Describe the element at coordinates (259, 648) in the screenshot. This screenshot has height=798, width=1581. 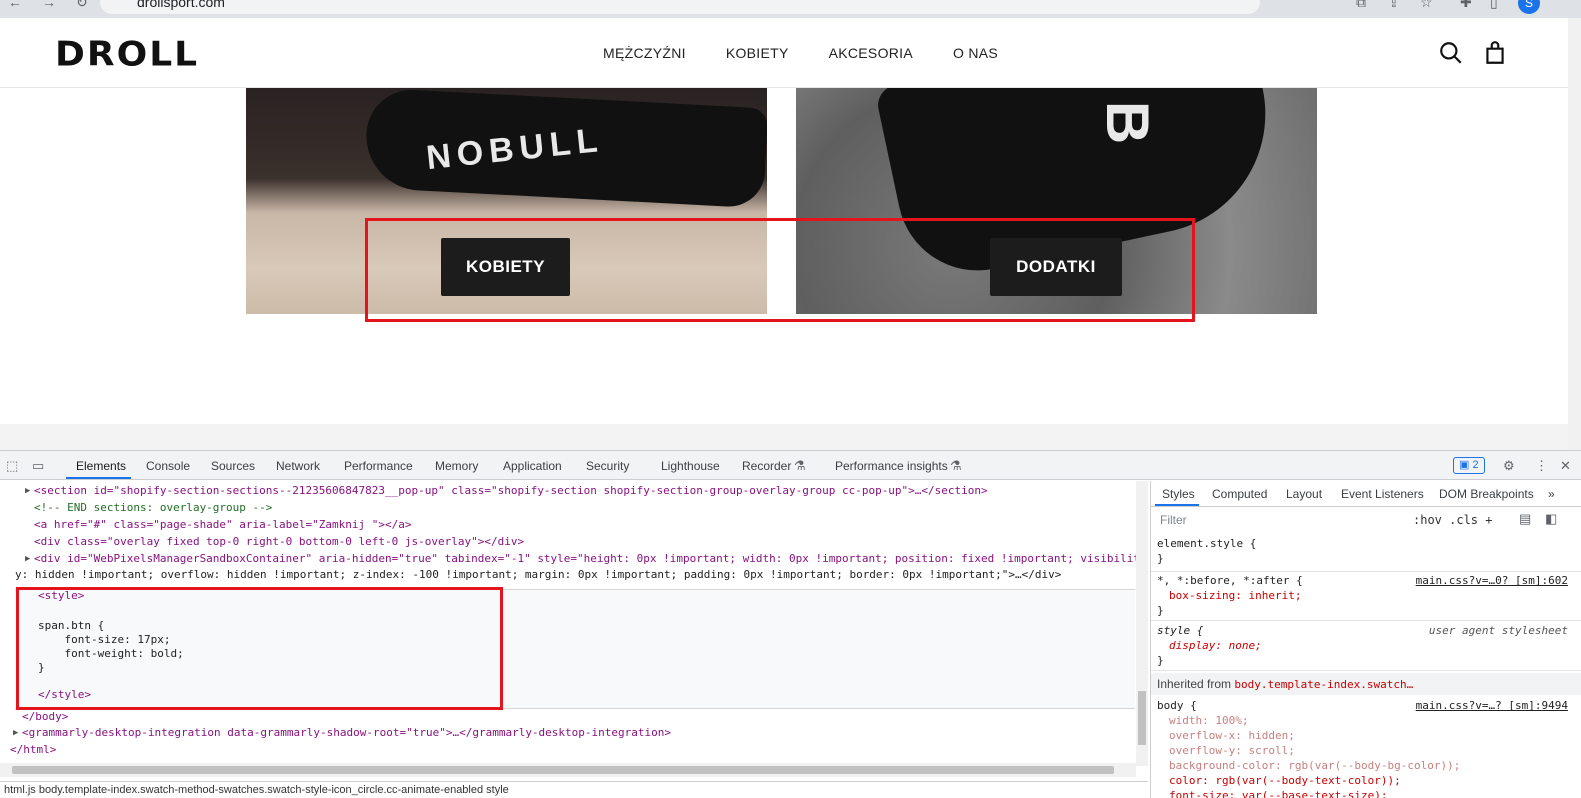
I see `highlight-box-style` at that location.